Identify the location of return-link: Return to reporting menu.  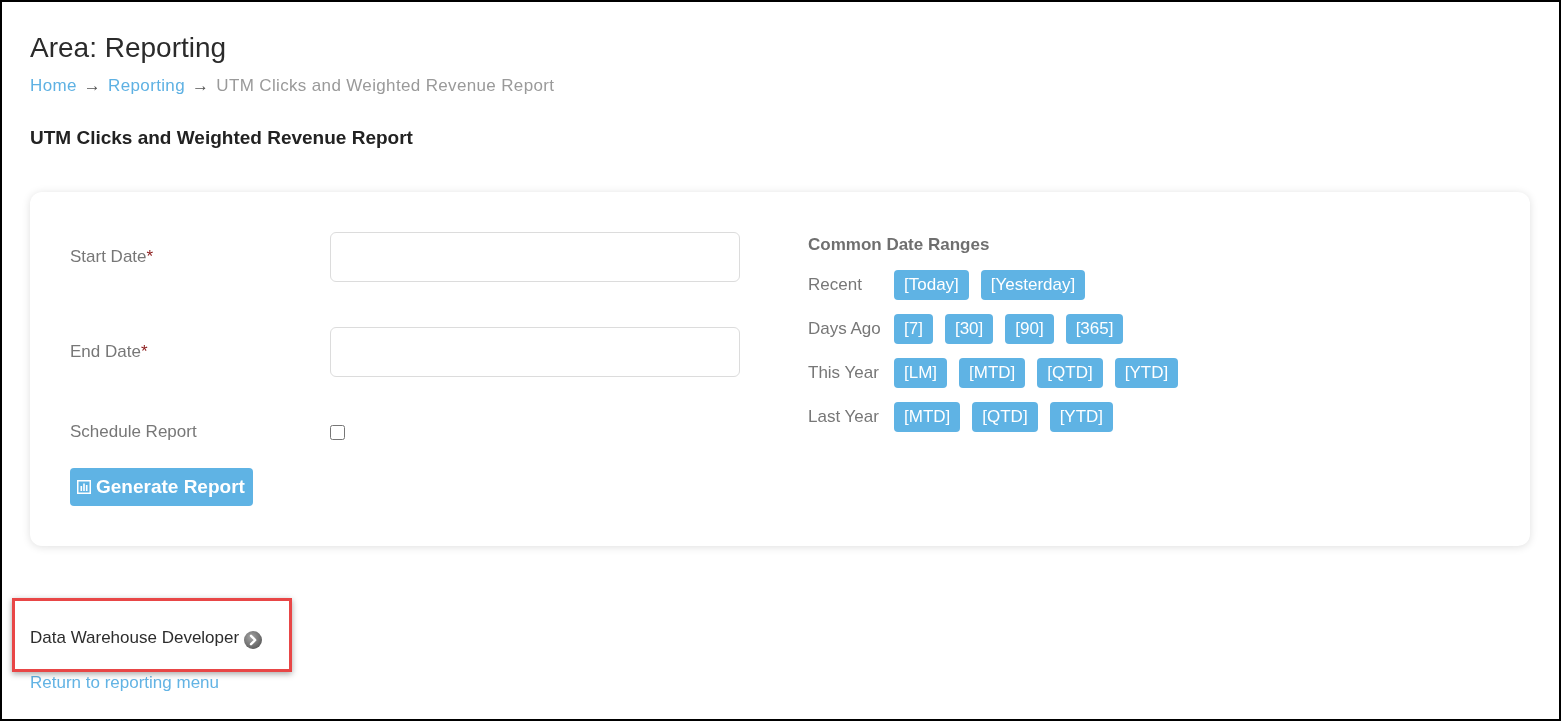
(124, 682).